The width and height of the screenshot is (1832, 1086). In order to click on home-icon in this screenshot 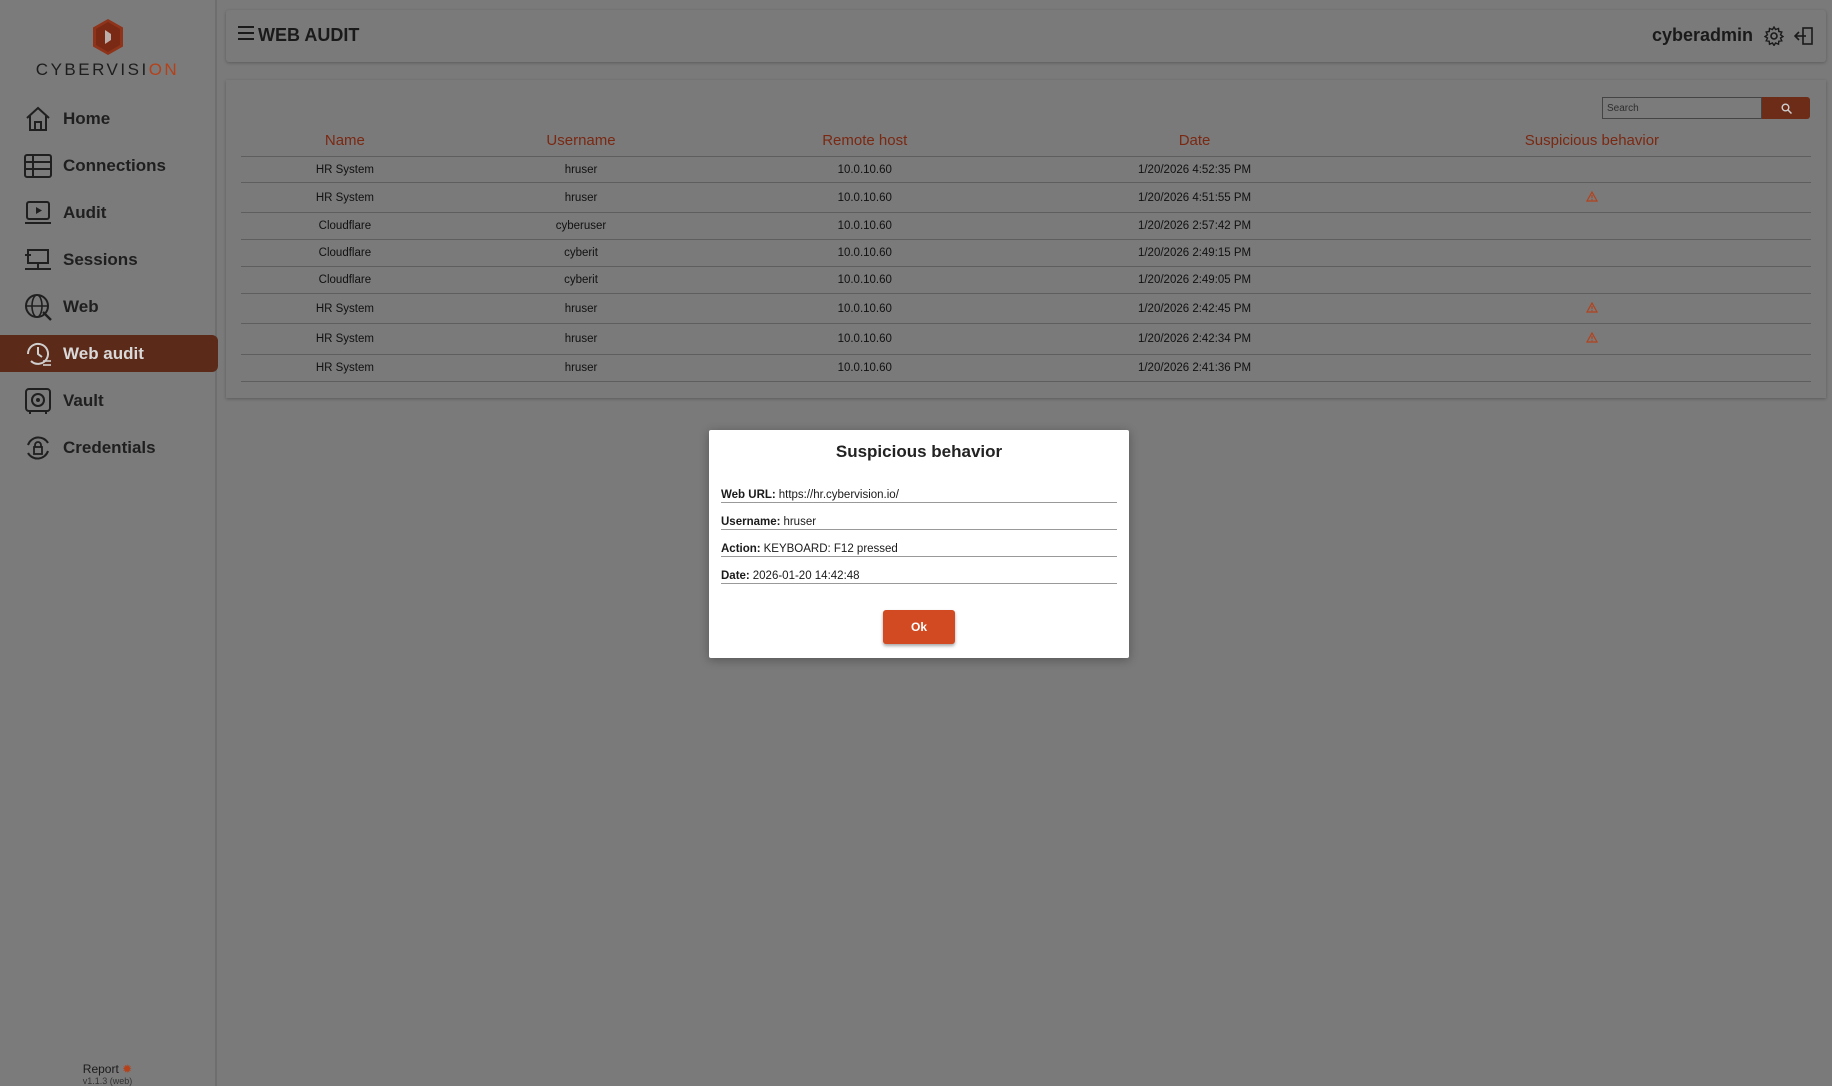, I will do `click(38, 119)`.